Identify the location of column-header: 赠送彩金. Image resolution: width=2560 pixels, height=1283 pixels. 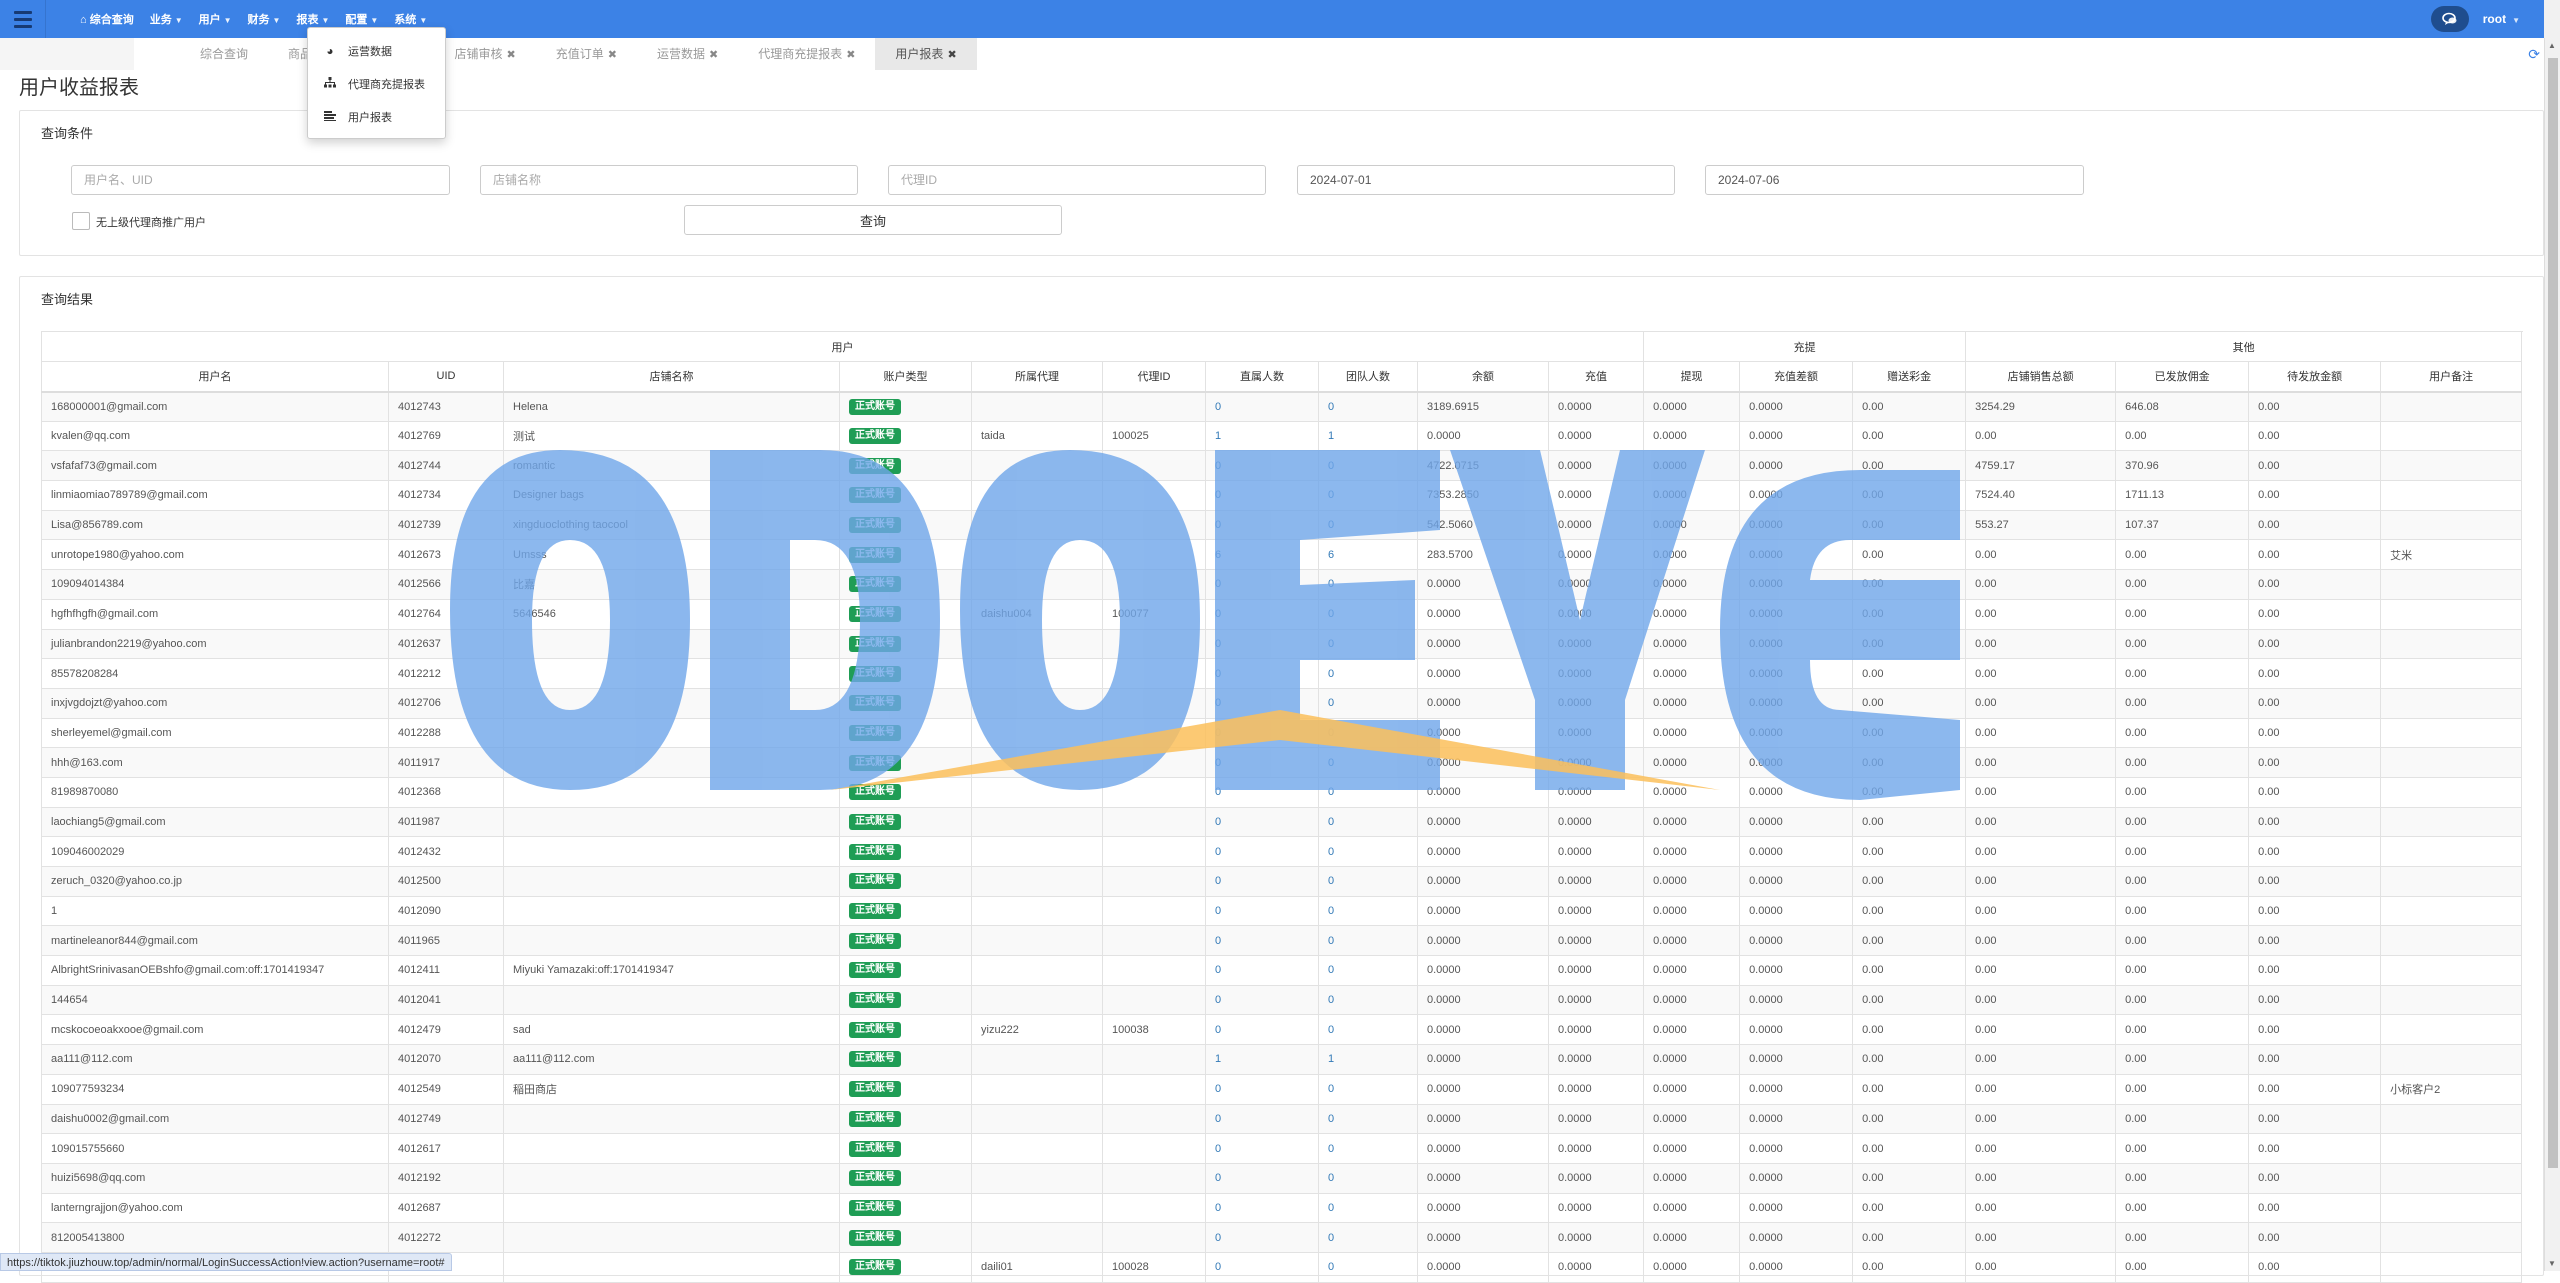
(1909, 377).